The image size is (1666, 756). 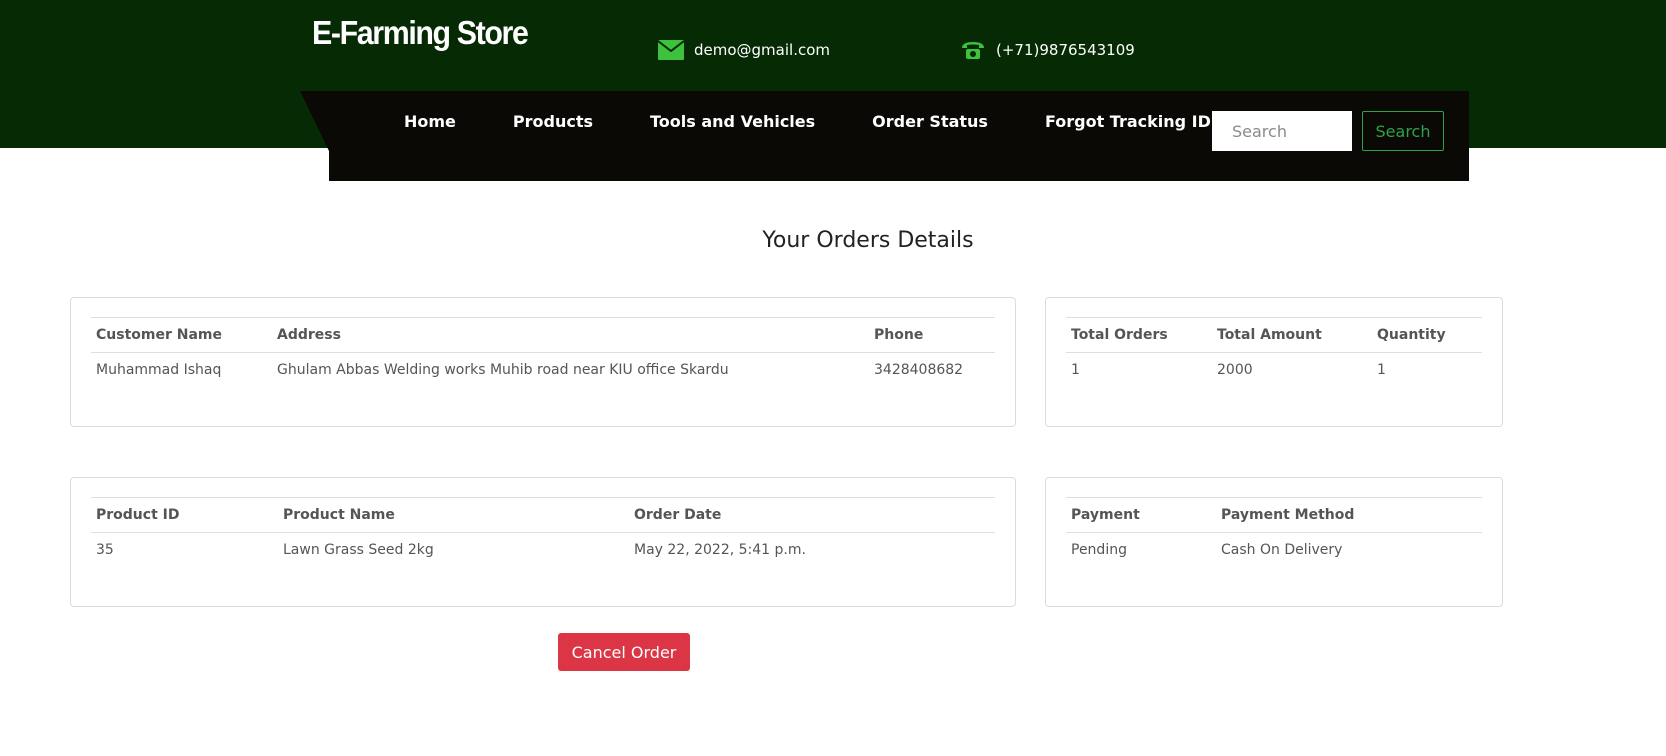 I want to click on table-header-row: Customer Name Address Phone, so click(x=543, y=335).